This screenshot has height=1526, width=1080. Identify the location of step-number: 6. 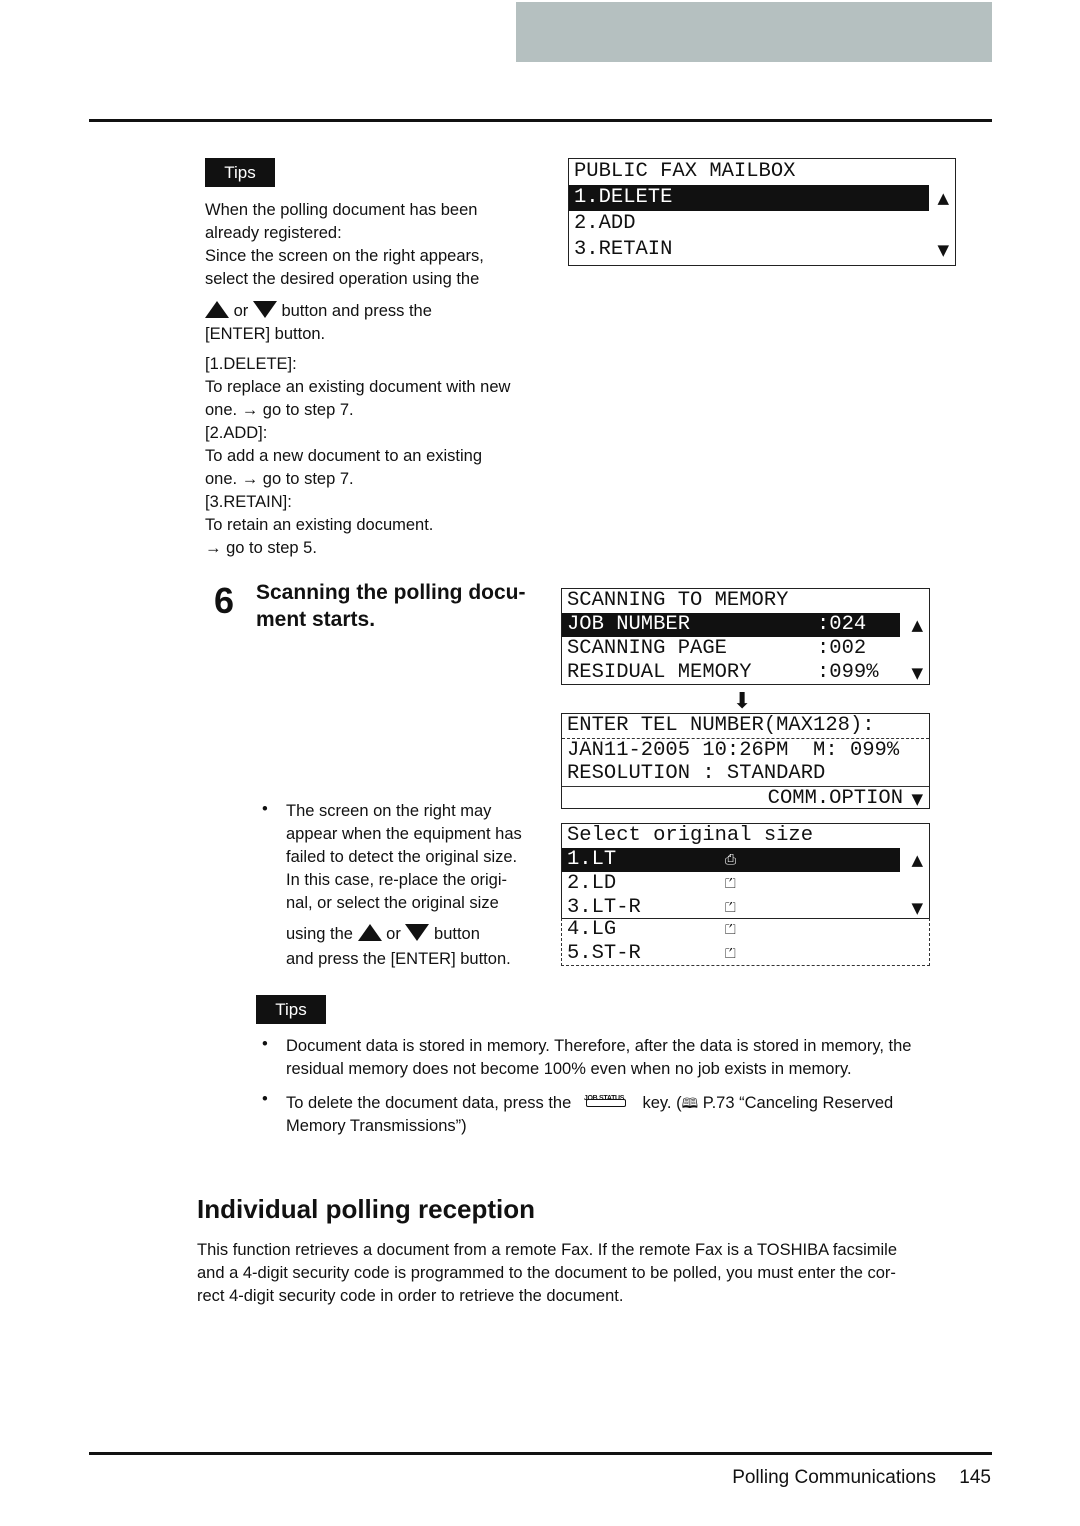
(224, 600).